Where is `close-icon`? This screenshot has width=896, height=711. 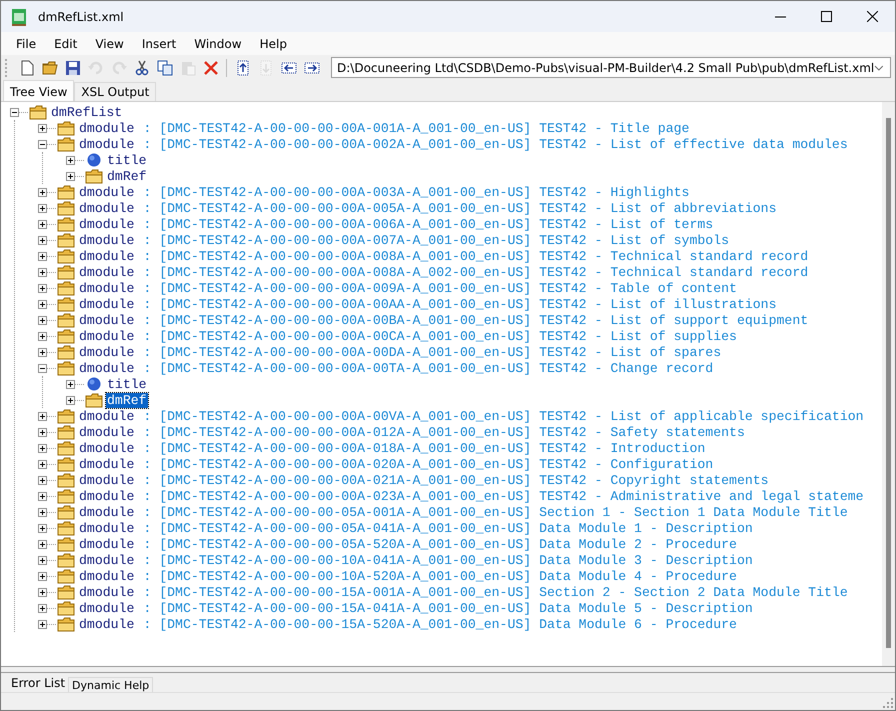 close-icon is located at coordinates (872, 16).